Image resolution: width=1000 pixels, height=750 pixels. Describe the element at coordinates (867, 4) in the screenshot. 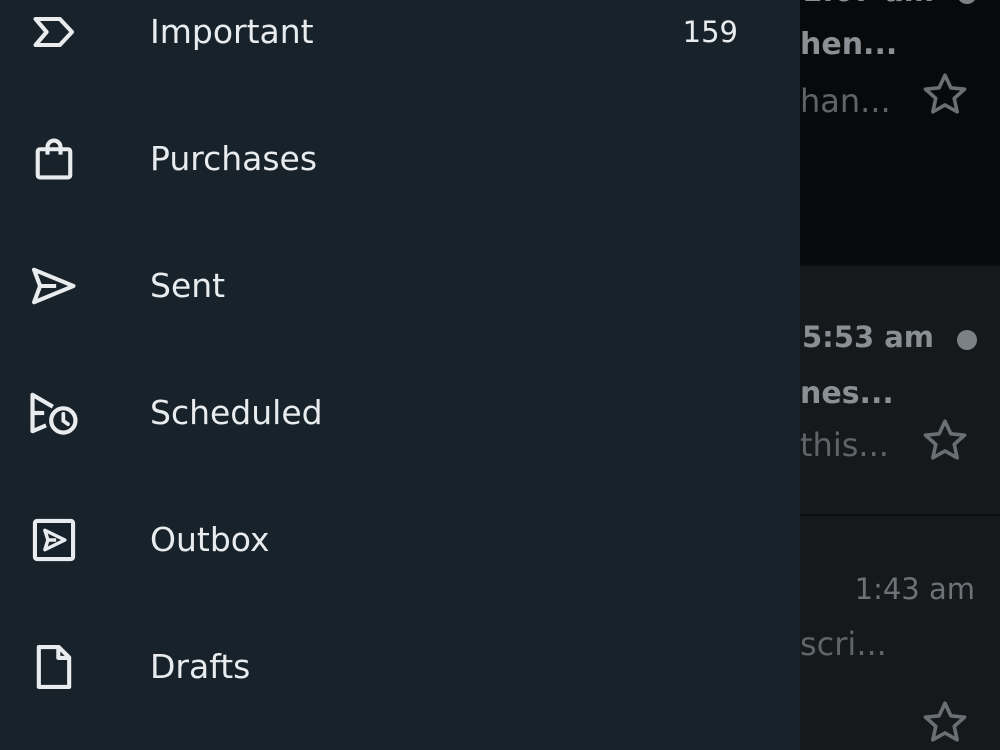

I see `email-time: 11:07 am` at that location.